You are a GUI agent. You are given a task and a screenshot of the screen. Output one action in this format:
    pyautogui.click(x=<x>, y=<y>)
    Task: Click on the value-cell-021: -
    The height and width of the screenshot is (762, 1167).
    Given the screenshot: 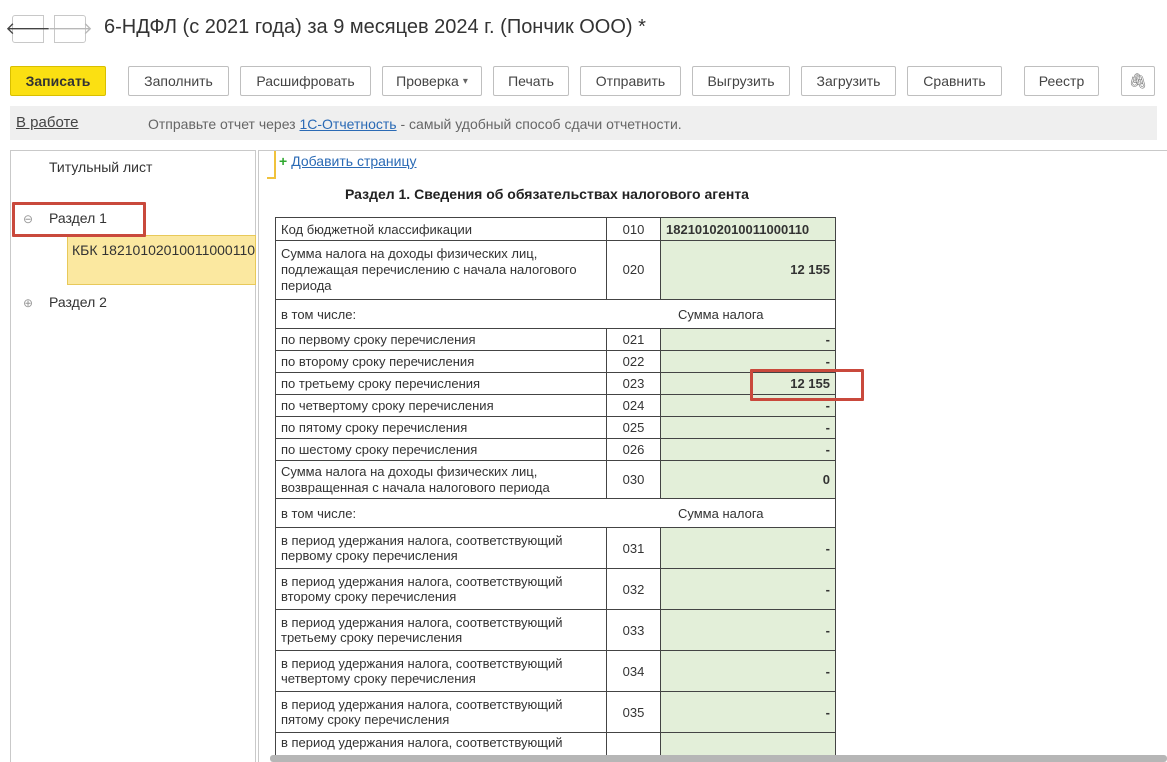 What is the action you would take?
    pyautogui.click(x=748, y=339)
    